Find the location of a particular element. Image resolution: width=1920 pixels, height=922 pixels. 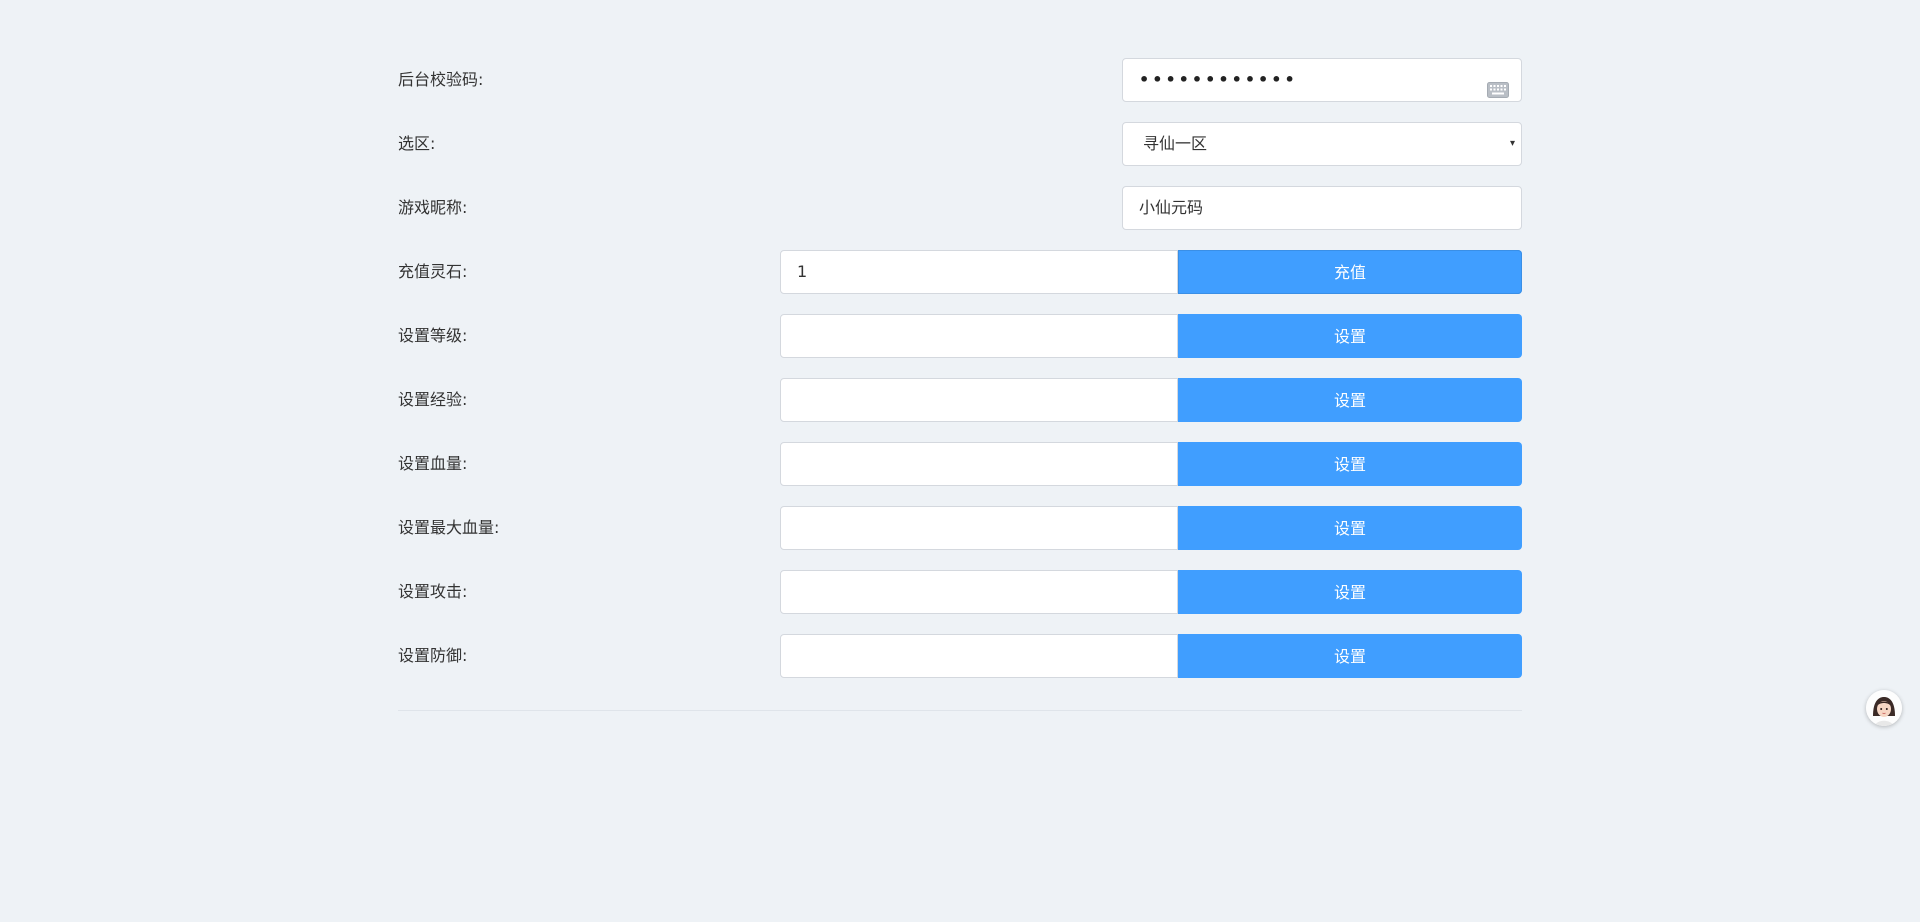

support-avatar-icon is located at coordinates (1884, 708).